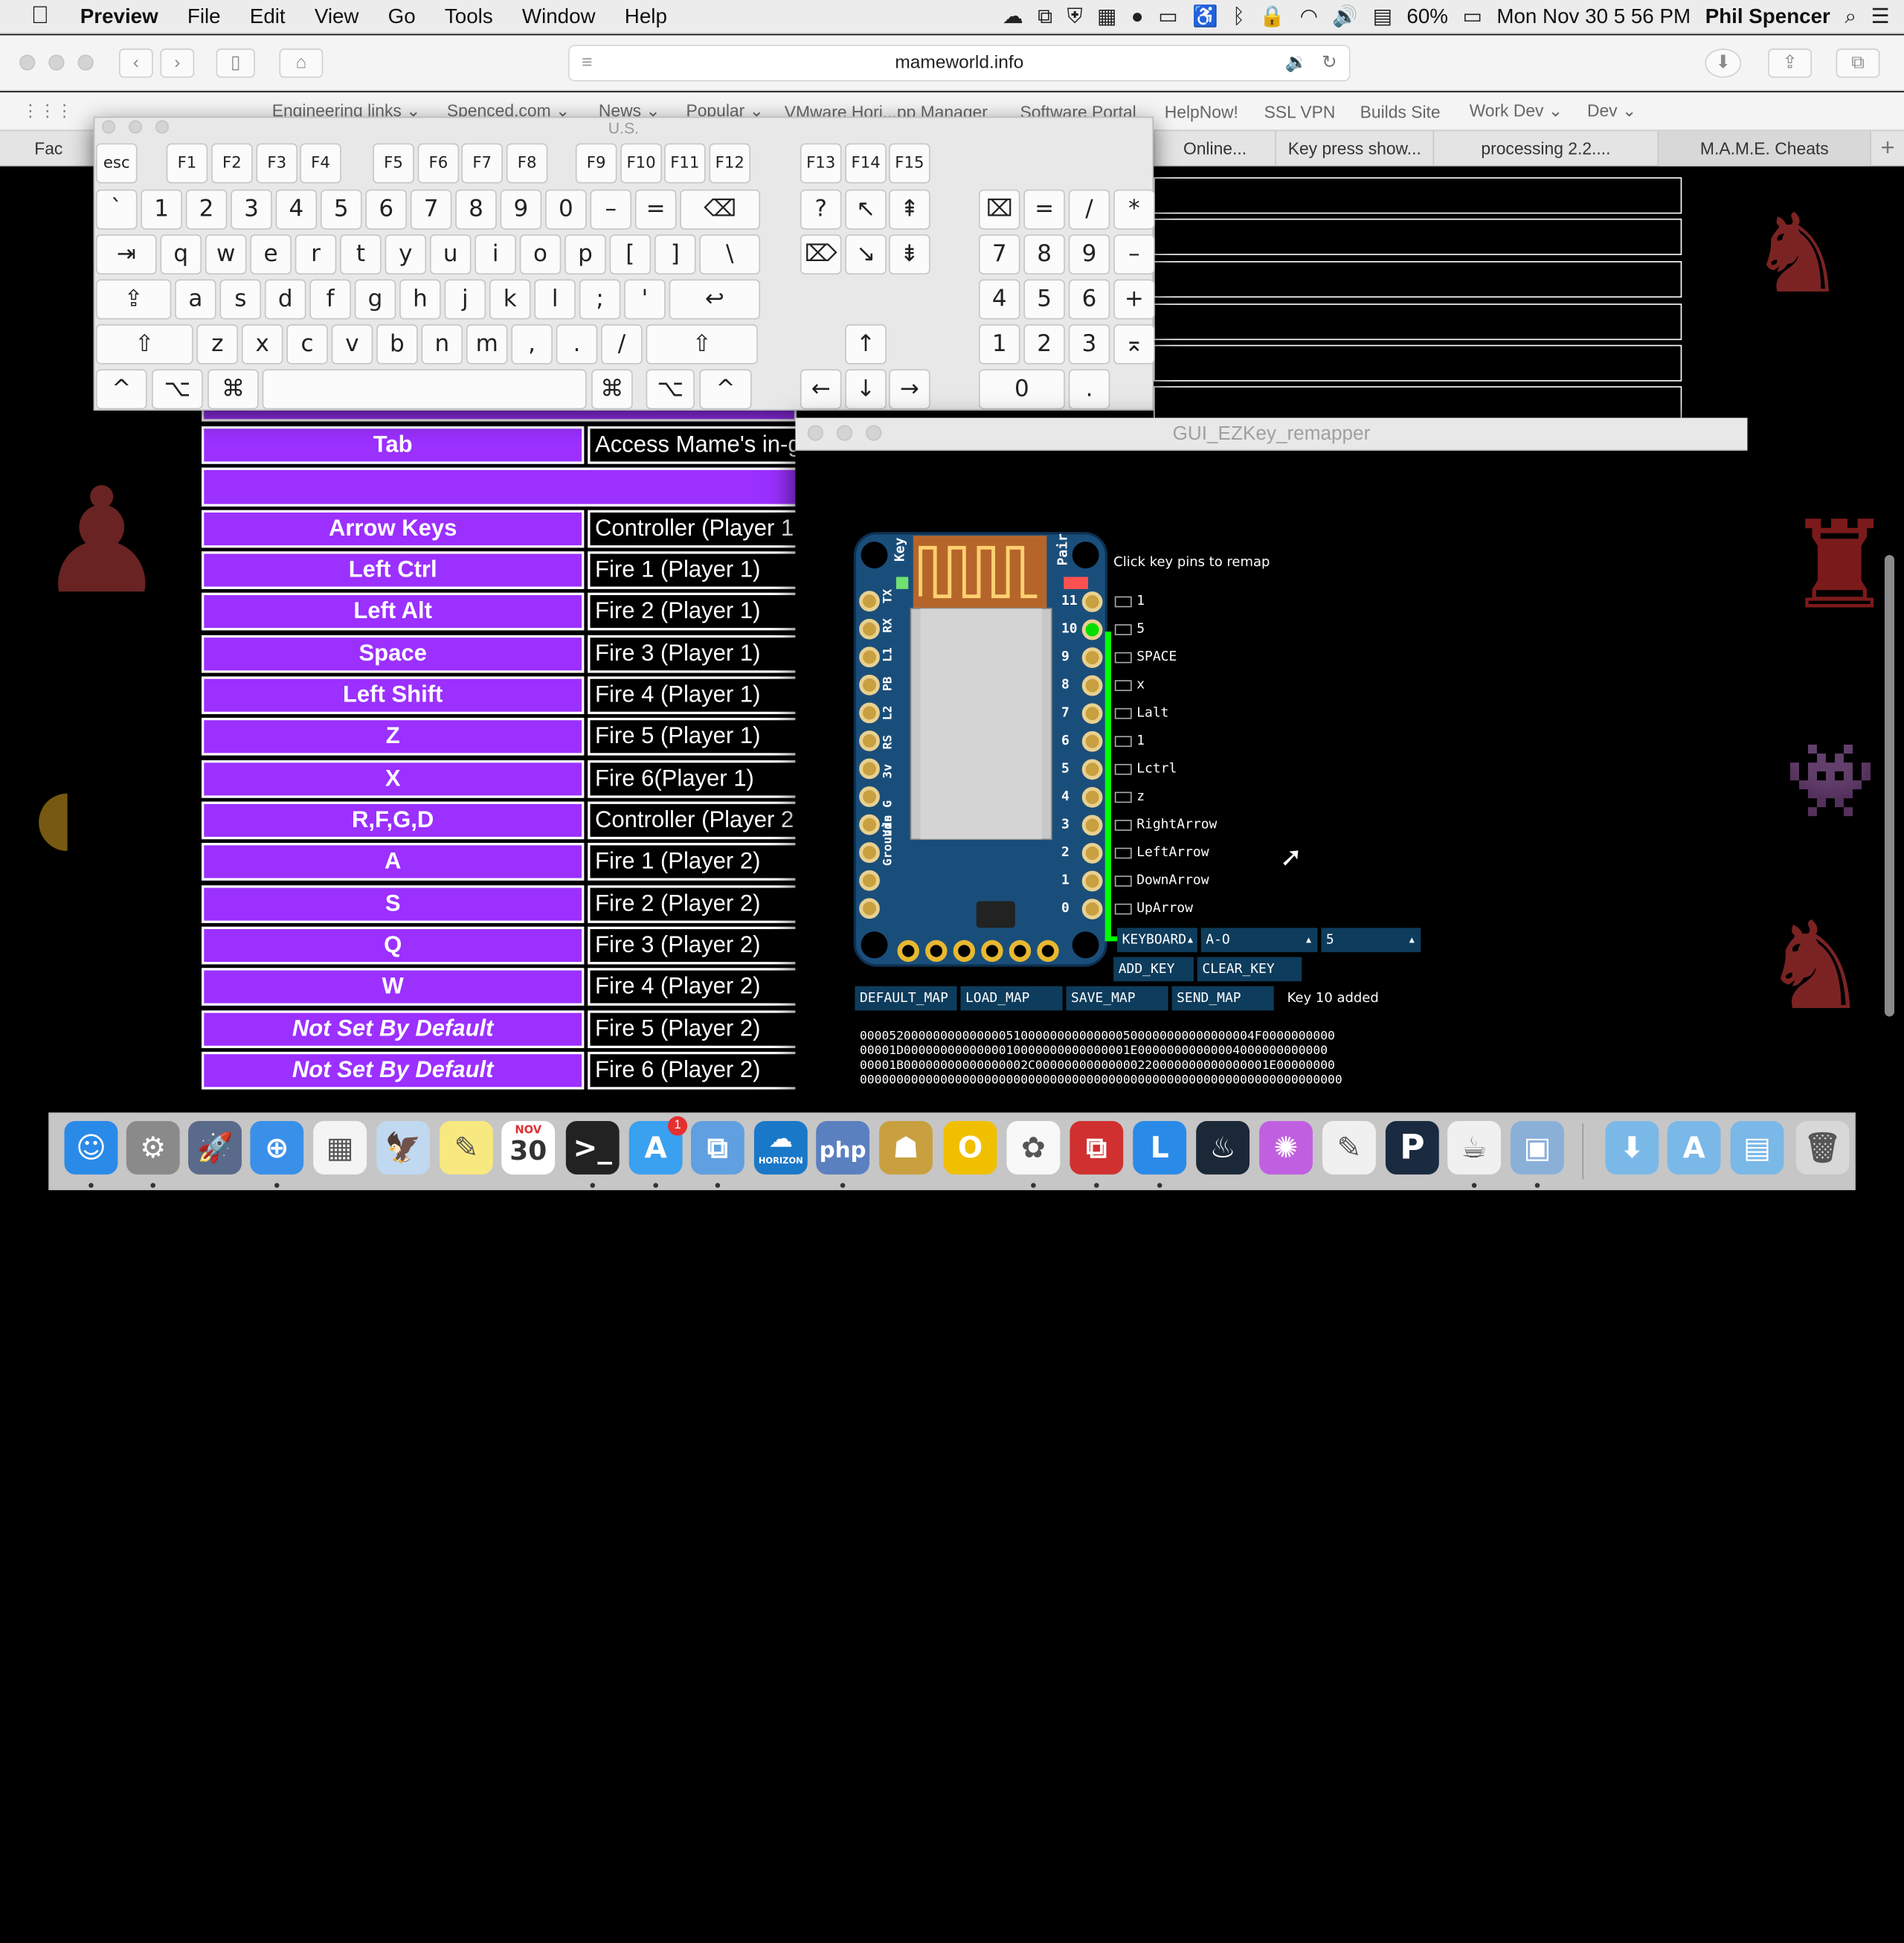 The height and width of the screenshot is (1943, 1904). I want to click on pin-mapping: LeftArrow, so click(1162, 852).